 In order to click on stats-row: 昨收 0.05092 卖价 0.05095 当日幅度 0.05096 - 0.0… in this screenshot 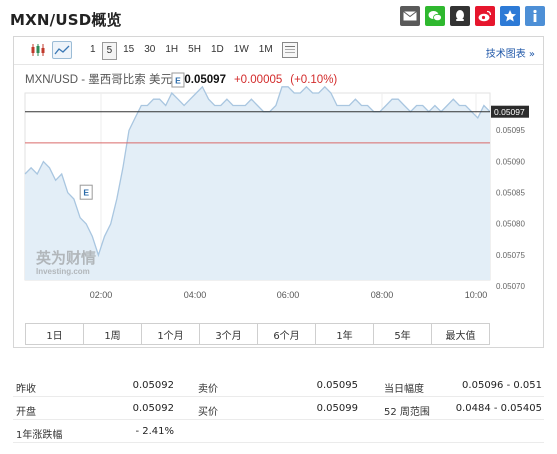, I will do `click(278, 385)`.